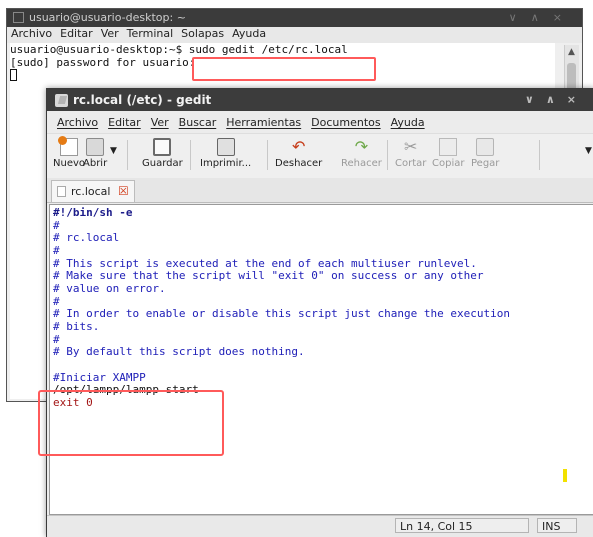 Image resolution: width=593 pixels, height=537 pixels. What do you see at coordinates (542, 17) in the screenshot?
I see `window-controls: ∨∧×` at bounding box center [542, 17].